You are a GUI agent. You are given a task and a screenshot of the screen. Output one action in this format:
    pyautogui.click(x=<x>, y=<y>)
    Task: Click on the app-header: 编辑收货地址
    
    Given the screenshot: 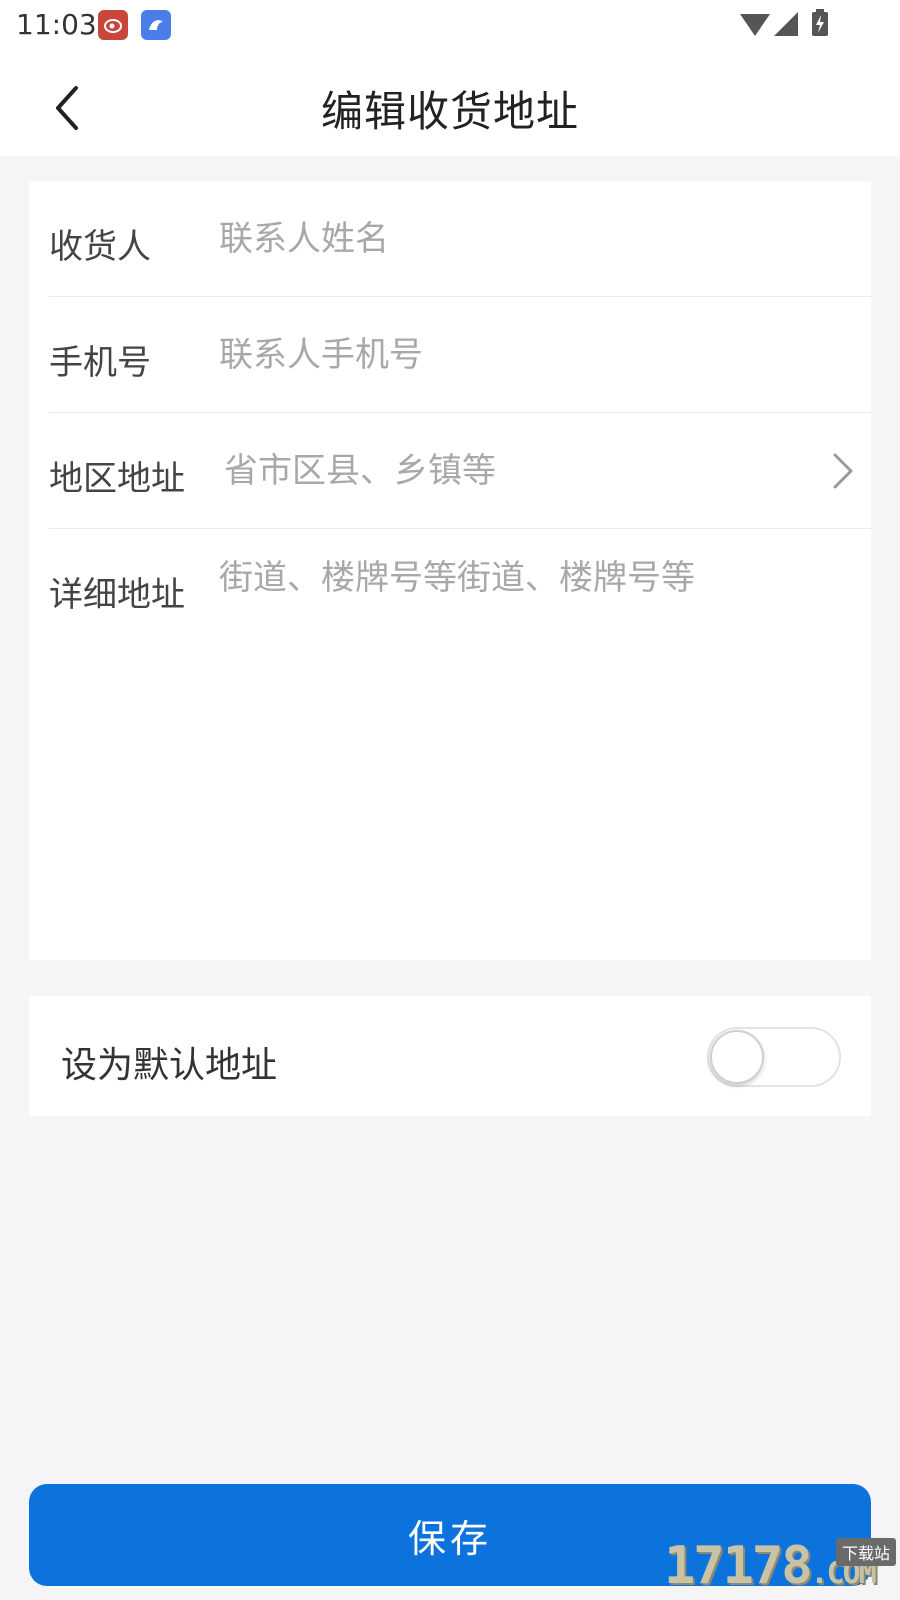 What is the action you would take?
    pyautogui.click(x=450, y=103)
    